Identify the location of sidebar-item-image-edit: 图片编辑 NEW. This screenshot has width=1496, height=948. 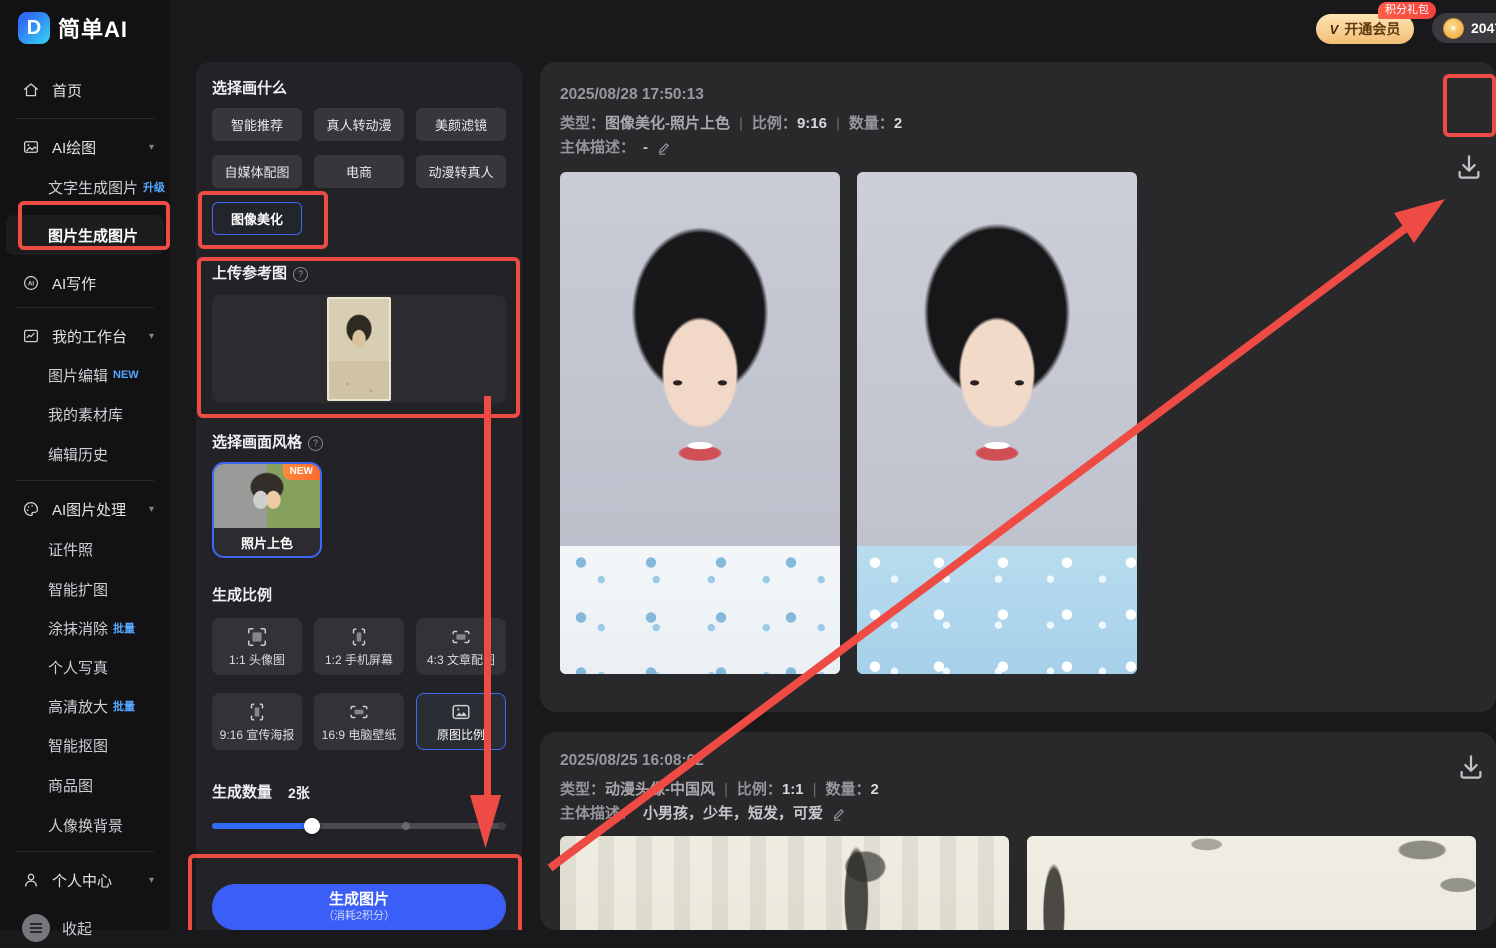
(85, 375).